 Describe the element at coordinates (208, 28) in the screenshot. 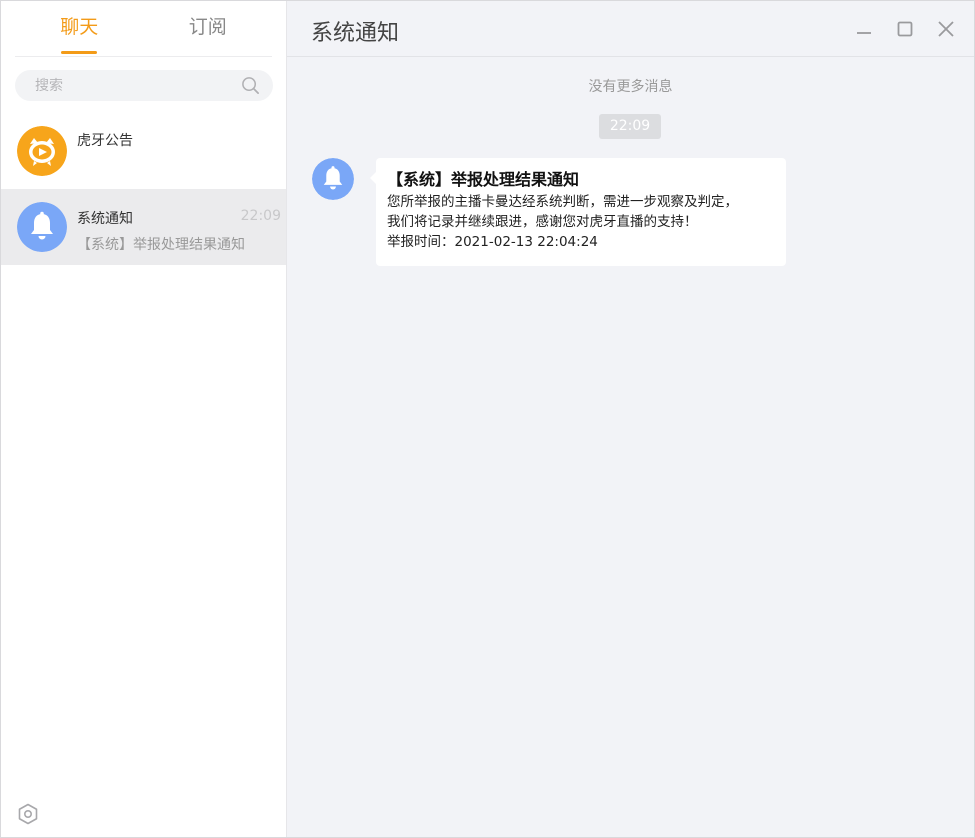

I see `tab-subscribe: 订阅` at that location.